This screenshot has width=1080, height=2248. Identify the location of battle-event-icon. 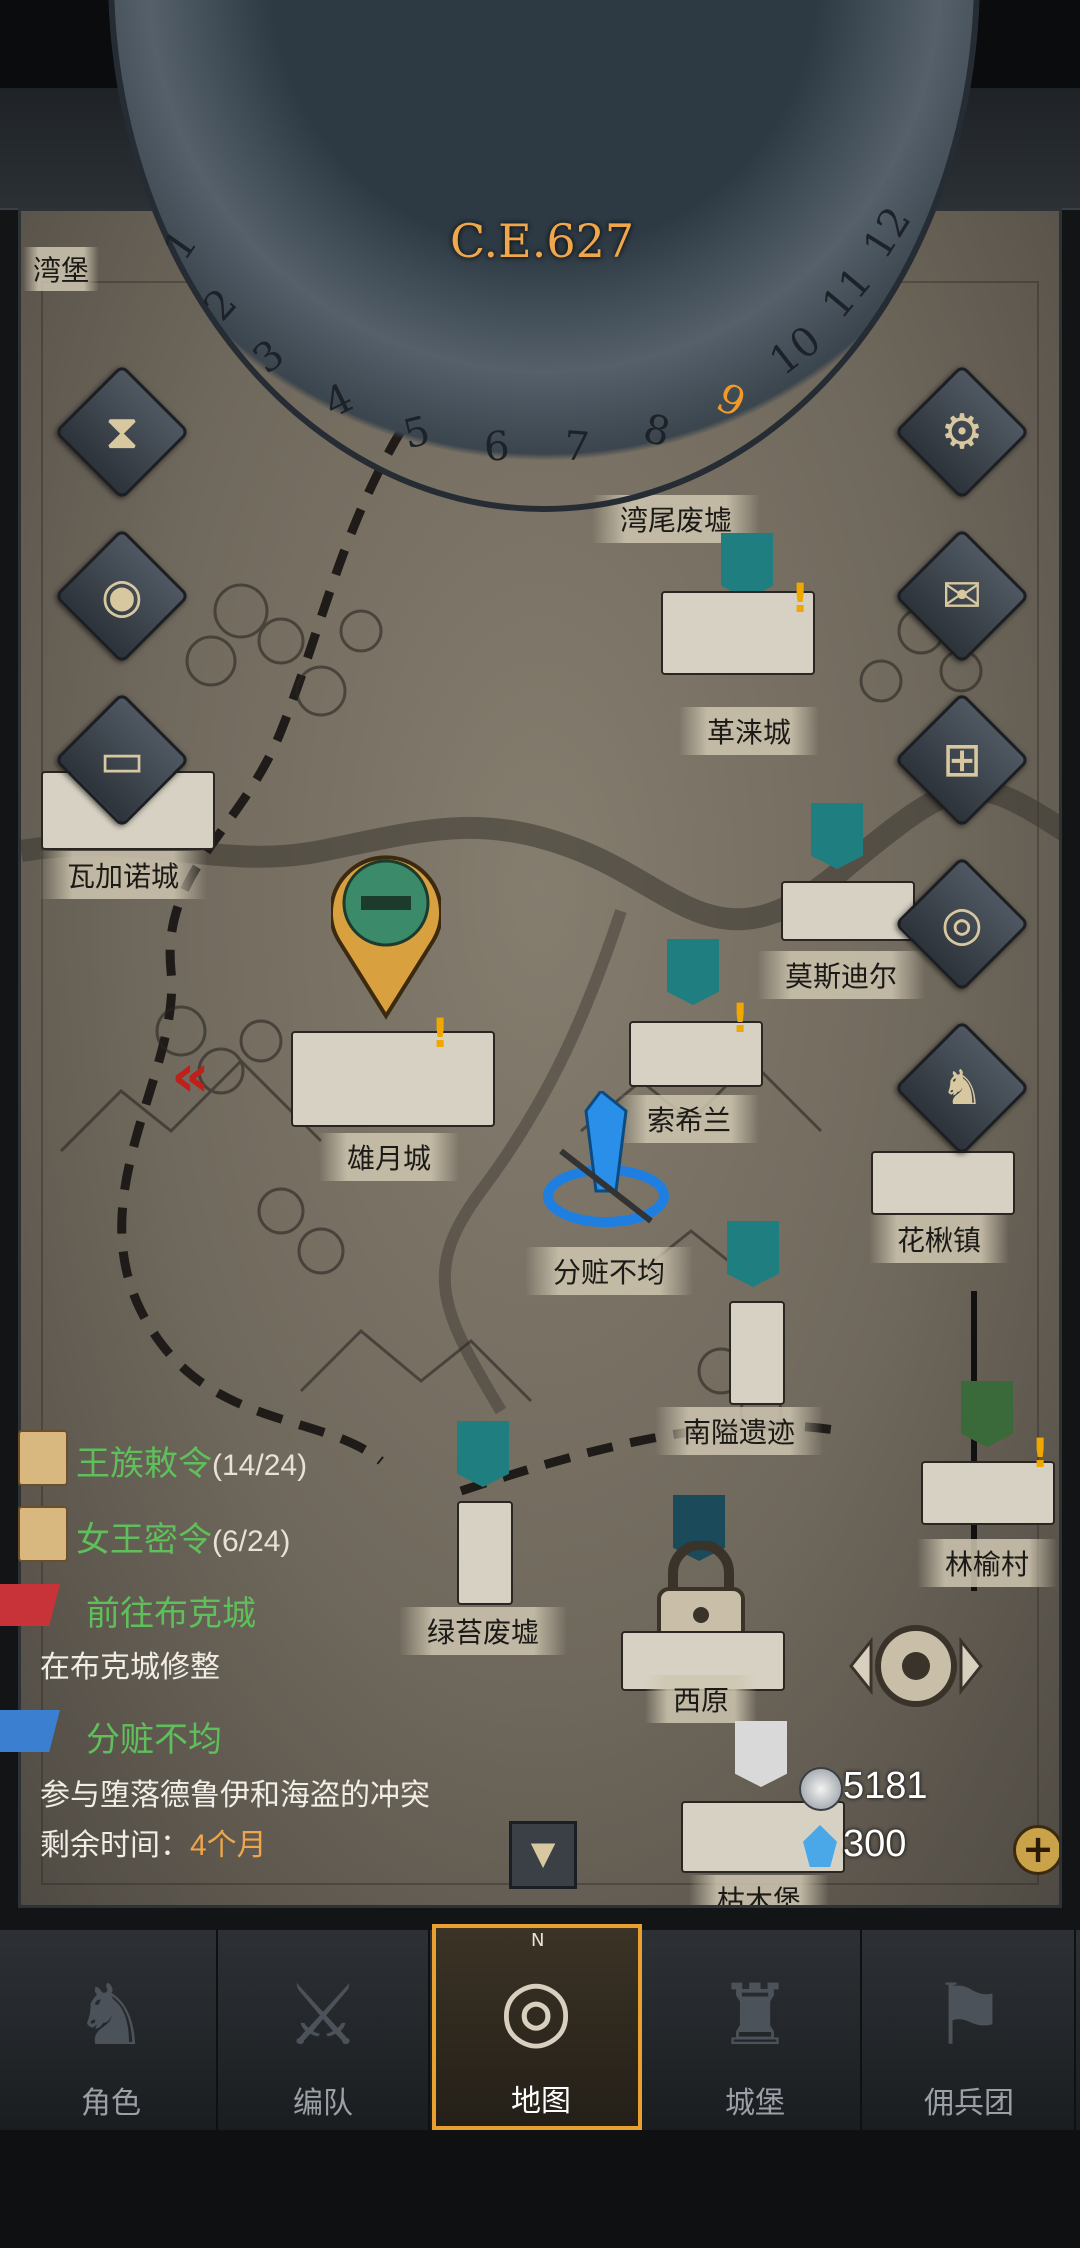
(606, 1161).